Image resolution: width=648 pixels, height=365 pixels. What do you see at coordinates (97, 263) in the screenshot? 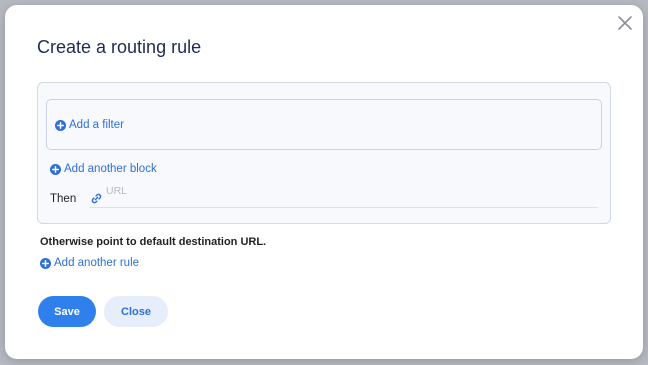
I see `add-rule-label: Add another rule` at bounding box center [97, 263].